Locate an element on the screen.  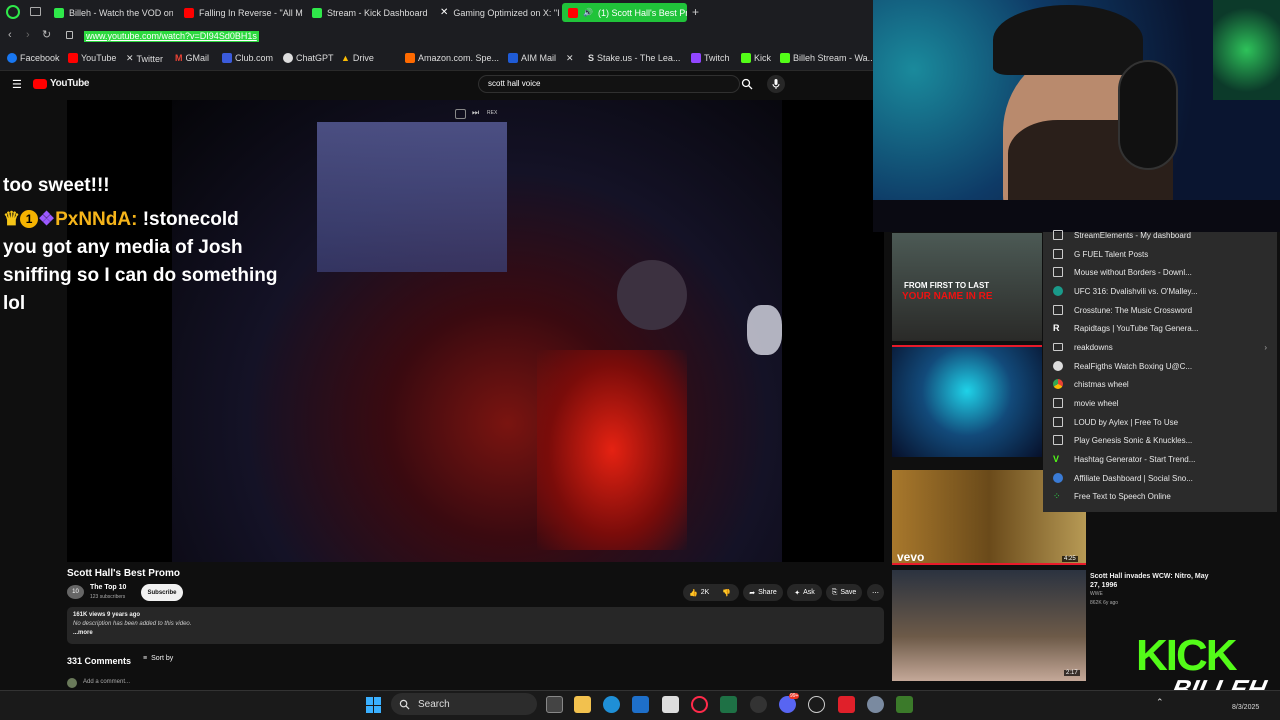
webcam-cap is located at coordinates (1068, 40).